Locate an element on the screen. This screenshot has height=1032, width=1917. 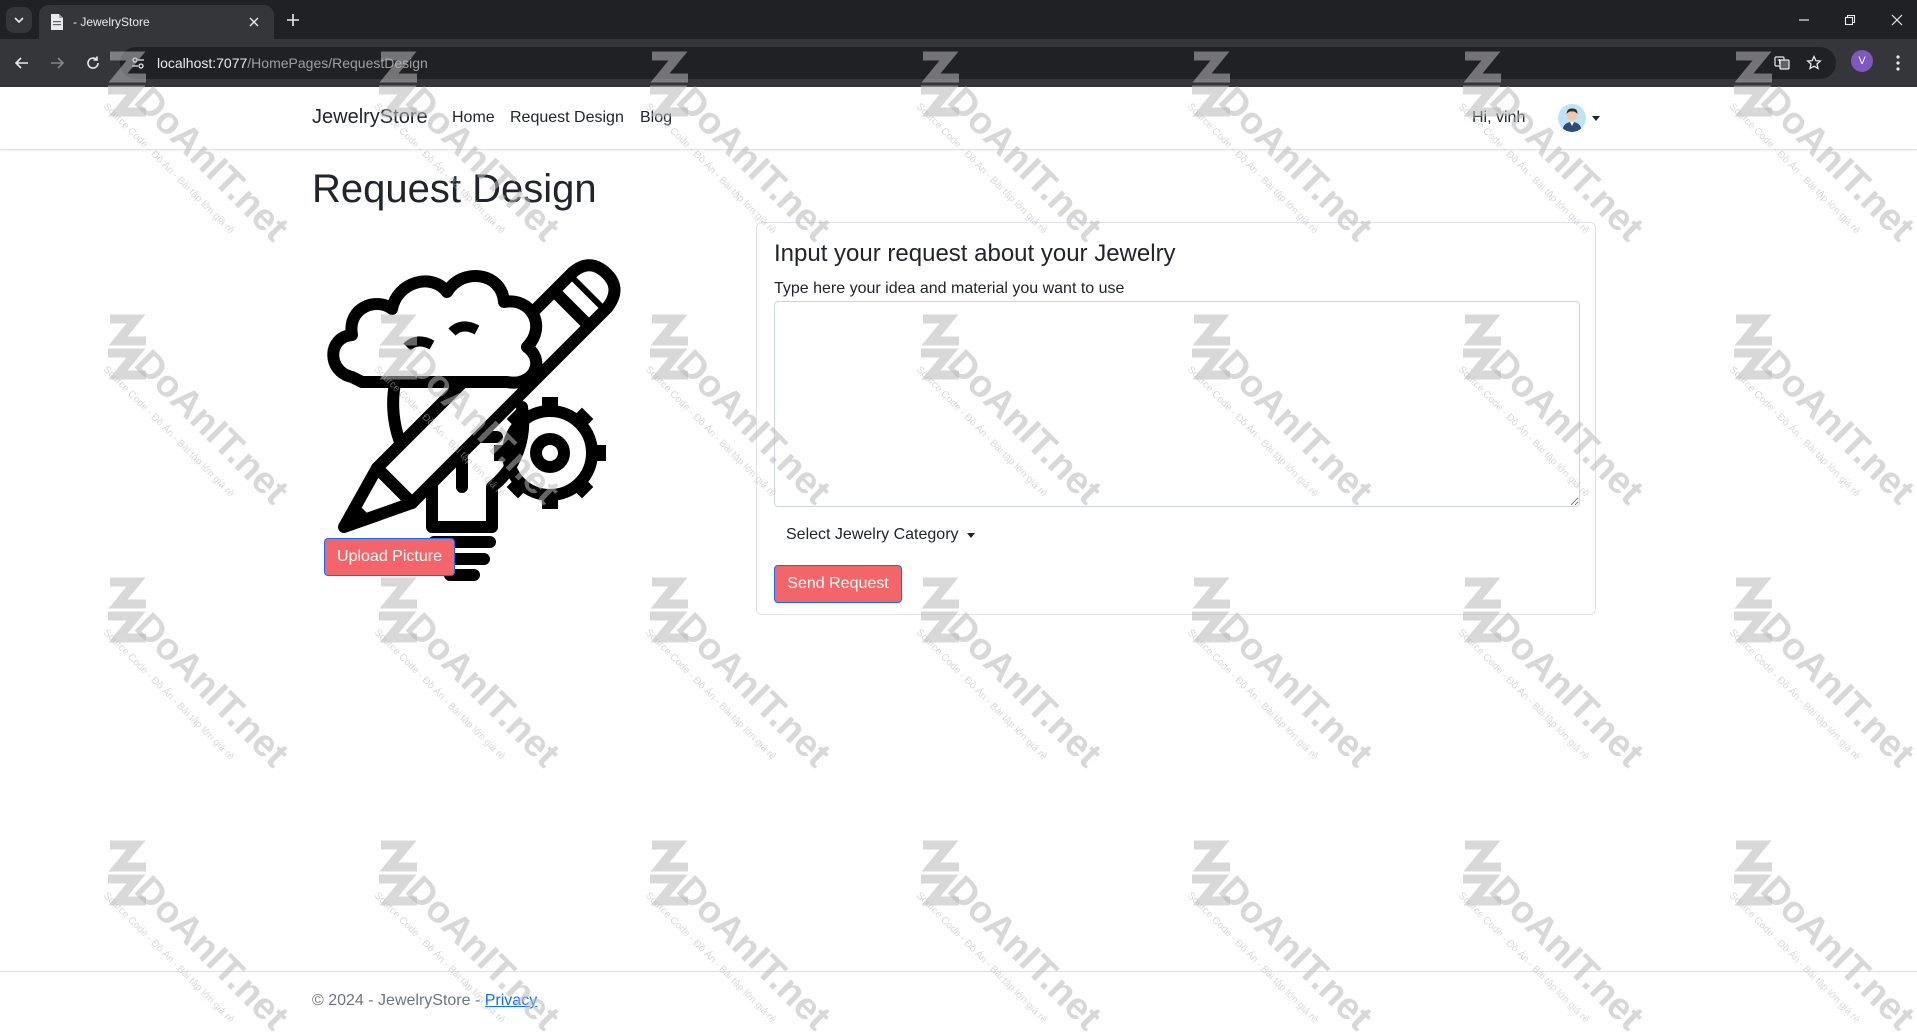
close-window-button is located at coordinates (1897, 20).